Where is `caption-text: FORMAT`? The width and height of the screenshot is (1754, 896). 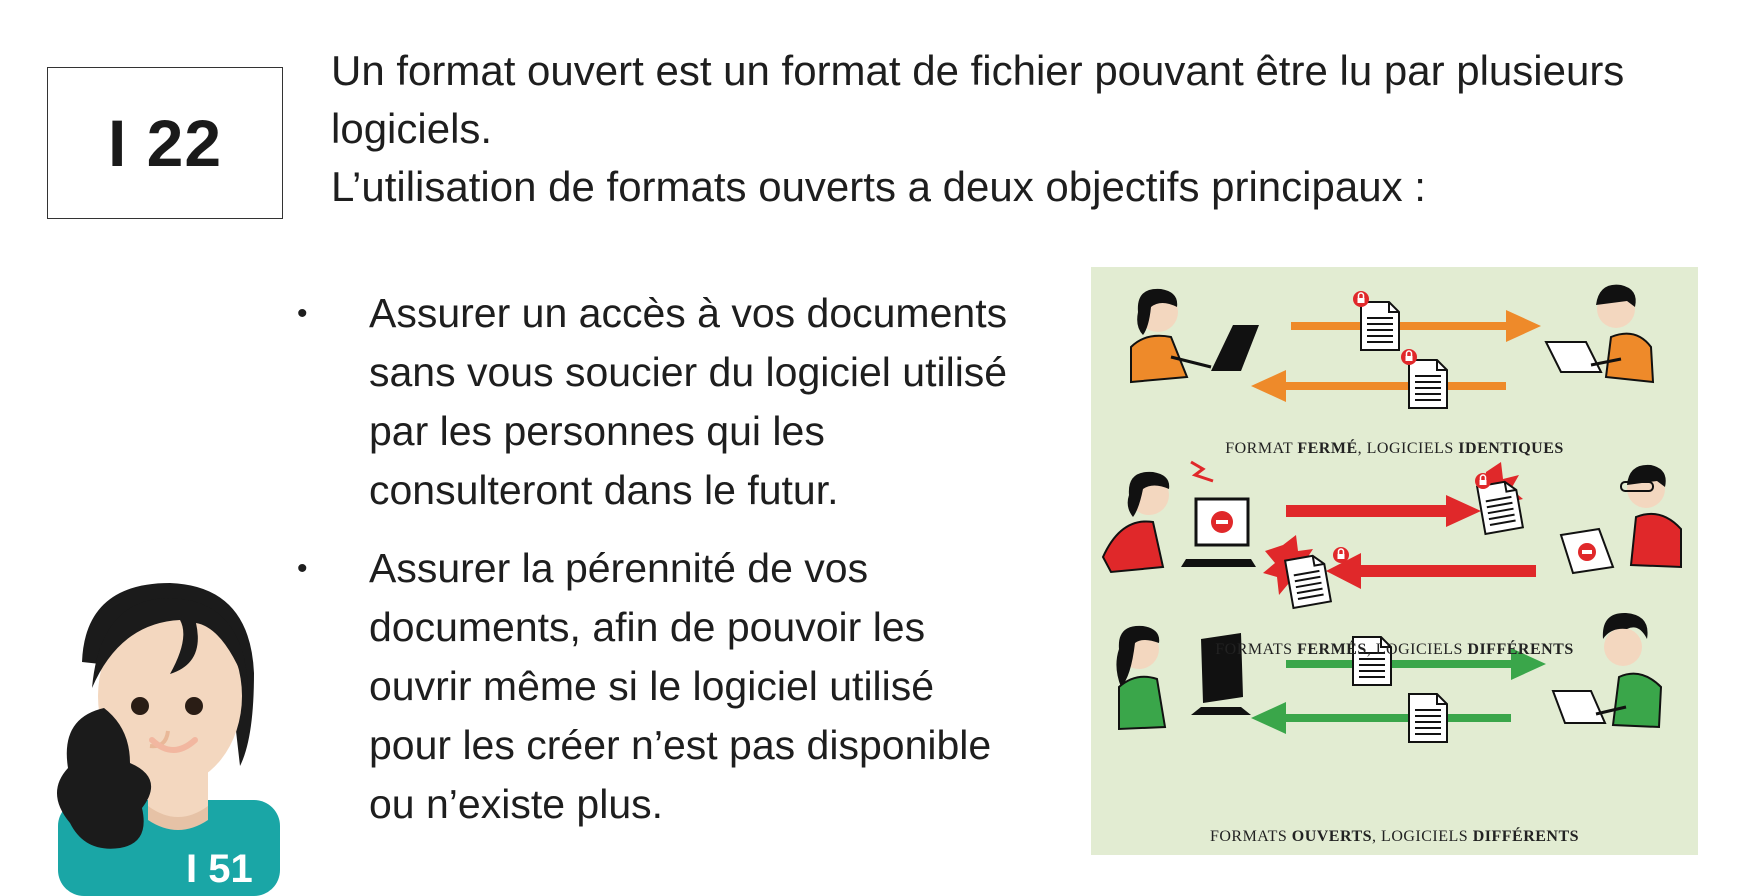
caption-text: FORMAT is located at coordinates (1261, 448).